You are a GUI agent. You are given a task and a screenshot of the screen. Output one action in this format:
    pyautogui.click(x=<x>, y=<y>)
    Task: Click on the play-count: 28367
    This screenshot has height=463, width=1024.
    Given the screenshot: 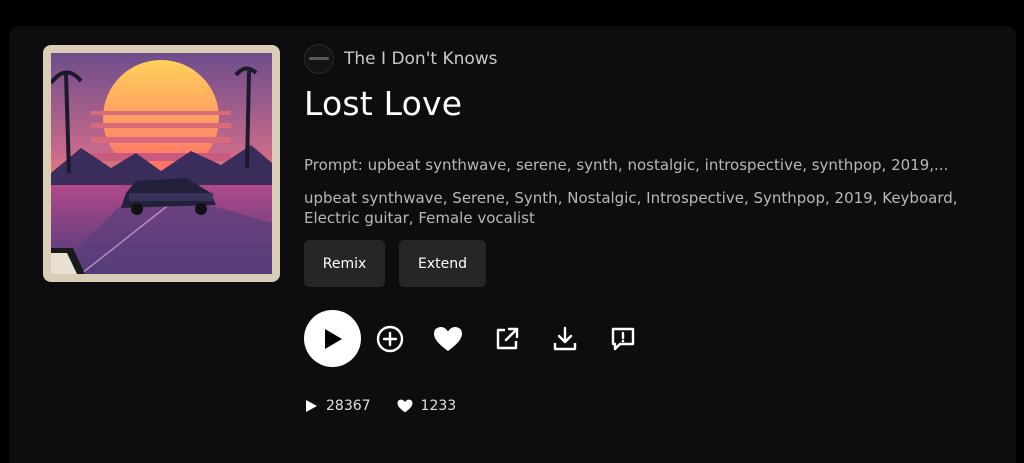 What is the action you would take?
    pyautogui.click(x=337, y=406)
    